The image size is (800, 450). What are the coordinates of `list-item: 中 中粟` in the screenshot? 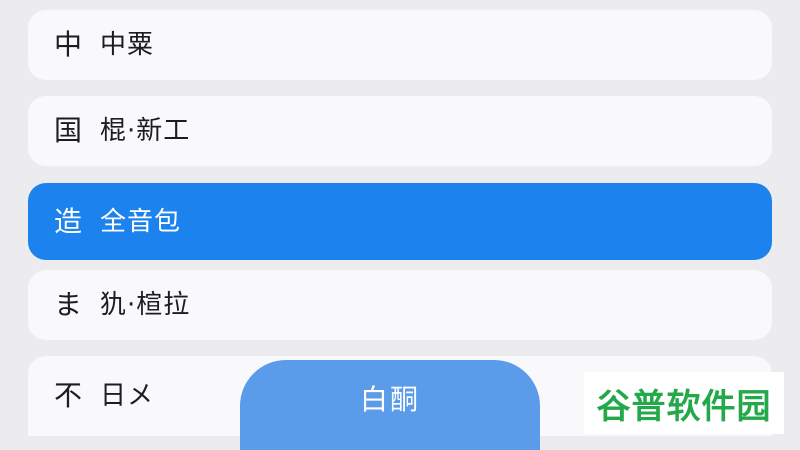 It's located at (400, 45).